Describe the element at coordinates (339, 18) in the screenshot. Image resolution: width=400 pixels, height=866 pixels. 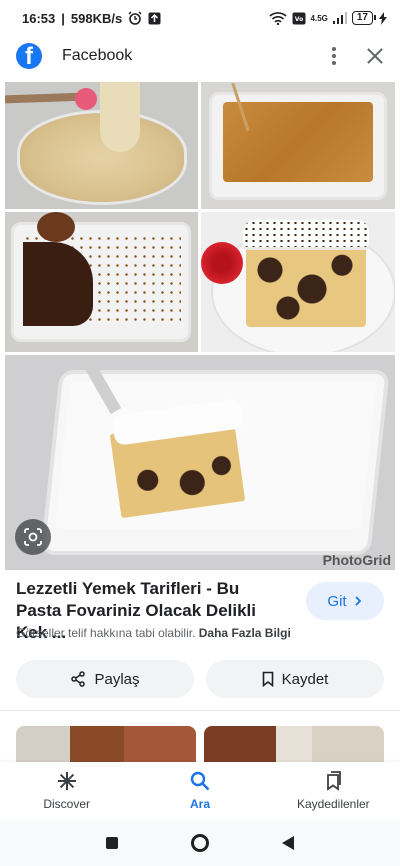
I see `signal-icon` at that location.